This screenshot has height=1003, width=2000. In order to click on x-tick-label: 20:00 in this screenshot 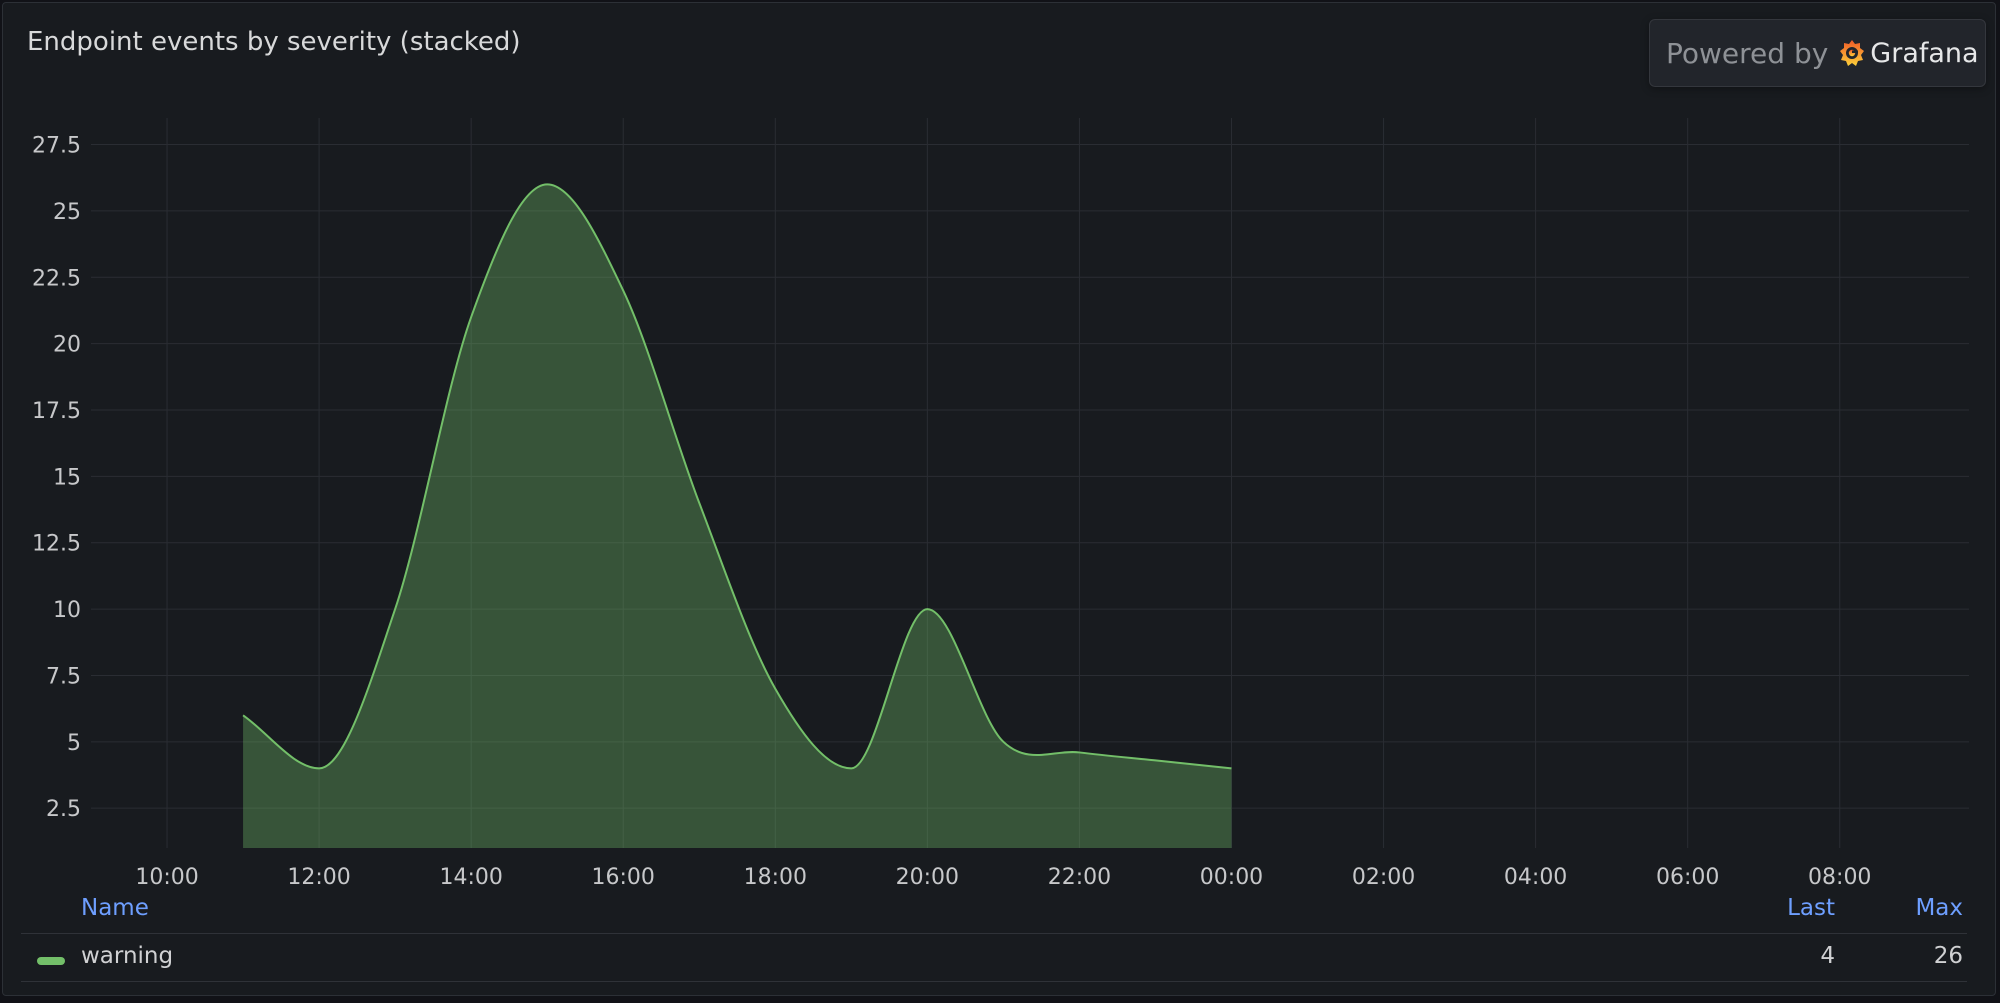, I will do `click(927, 877)`.